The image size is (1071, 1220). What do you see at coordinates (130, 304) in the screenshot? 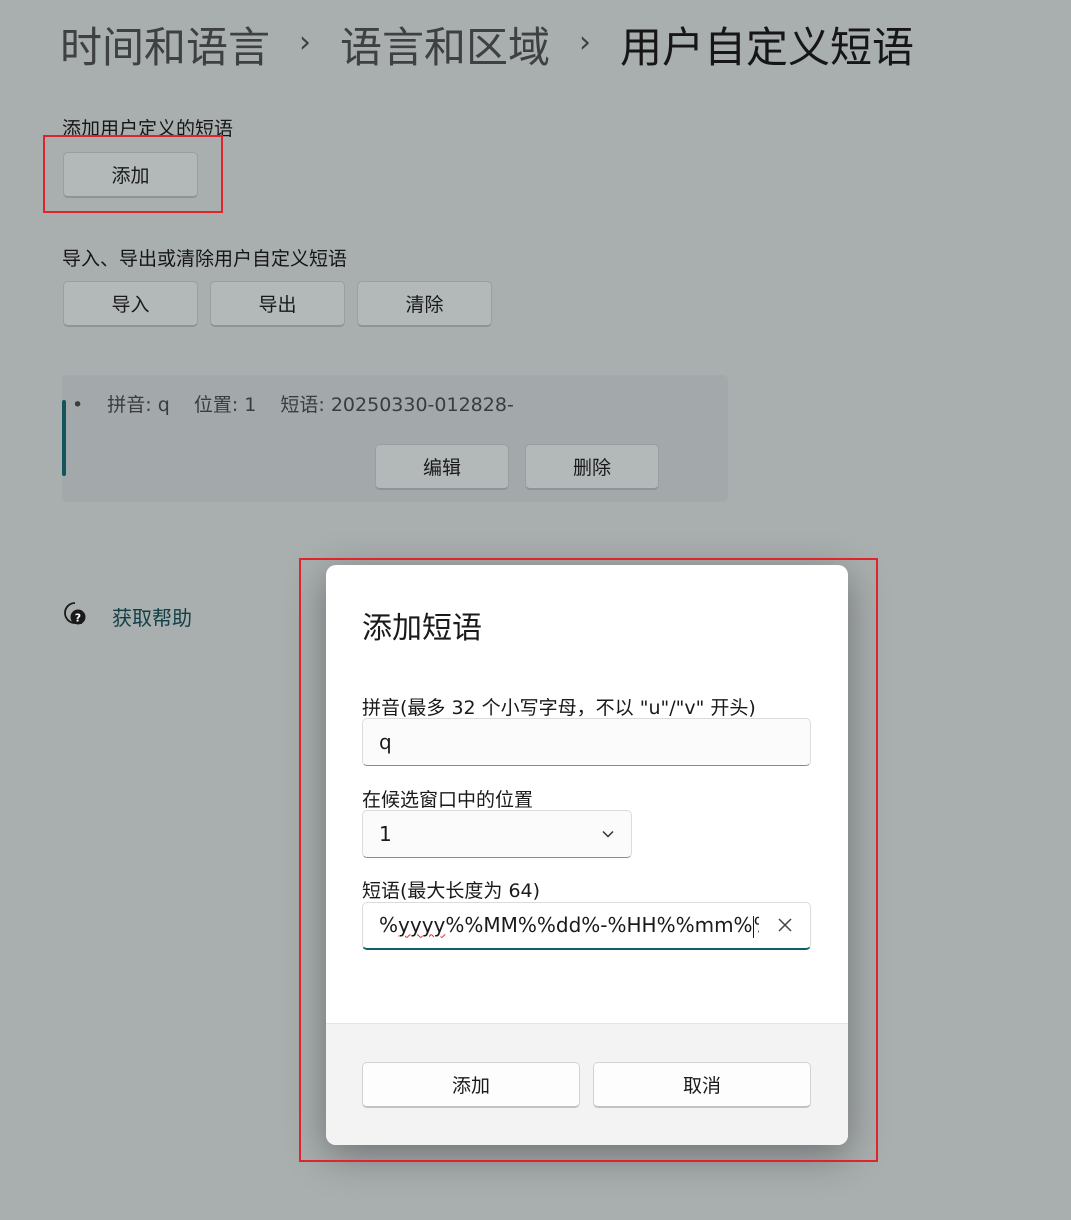
I see `import-button: 导入` at bounding box center [130, 304].